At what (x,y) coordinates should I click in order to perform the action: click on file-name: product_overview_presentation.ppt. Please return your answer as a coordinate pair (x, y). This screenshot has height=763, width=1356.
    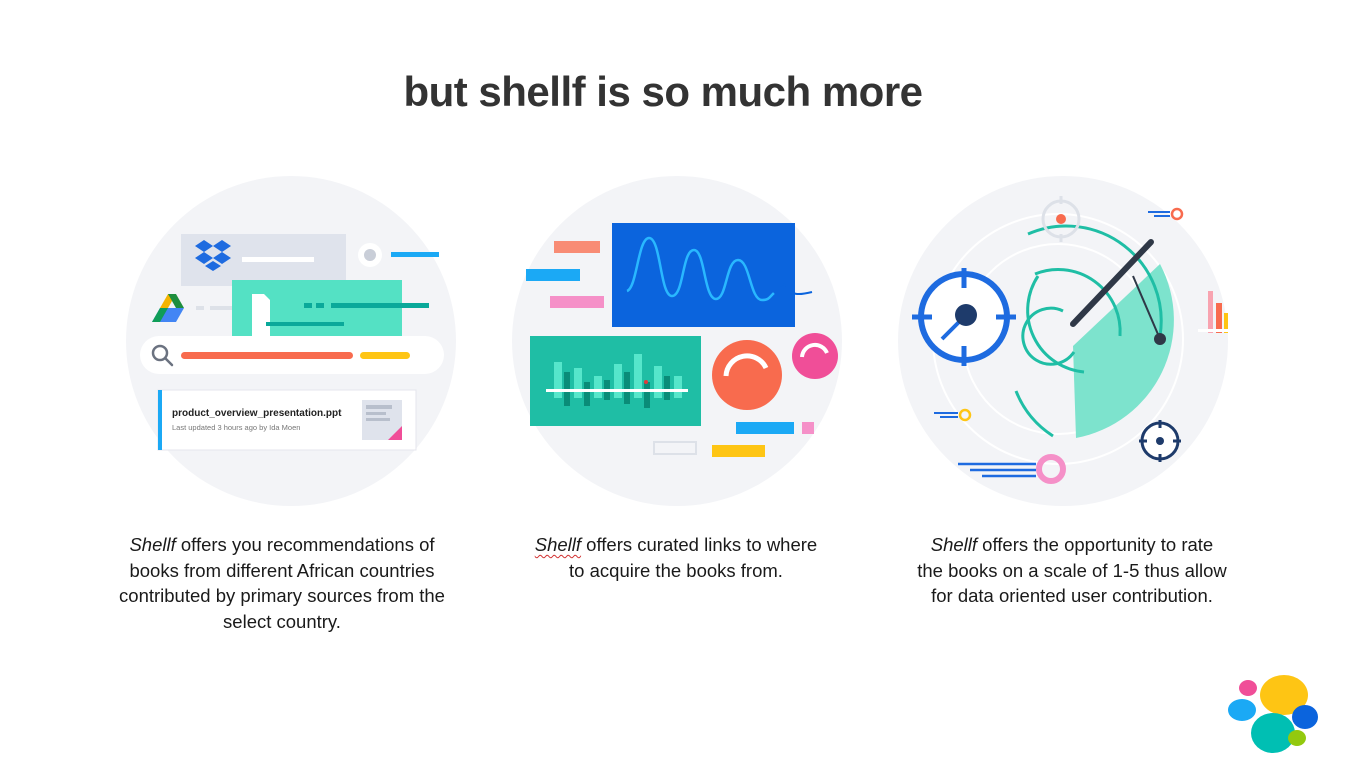
    Looking at the image, I should click on (257, 413).